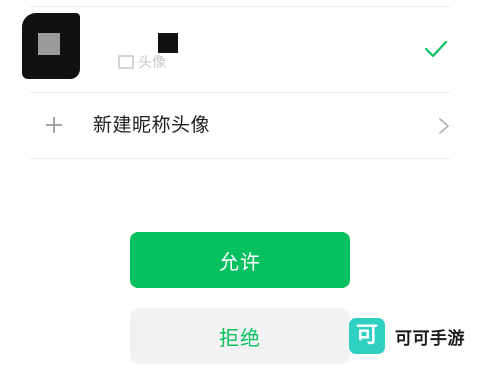  Describe the element at coordinates (240, 336) in the screenshot. I see `reject-button: 拒绝` at that location.